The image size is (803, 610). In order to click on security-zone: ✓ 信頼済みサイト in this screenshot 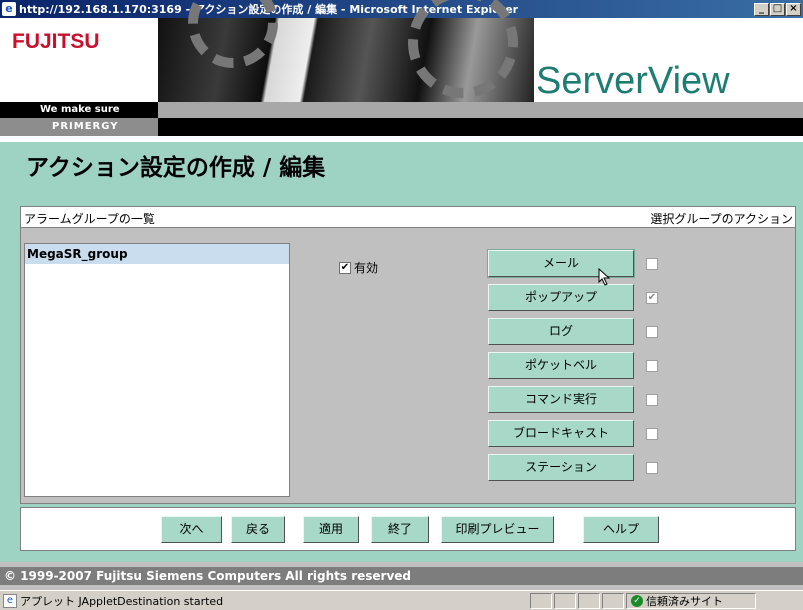, I will do `click(691, 600)`.